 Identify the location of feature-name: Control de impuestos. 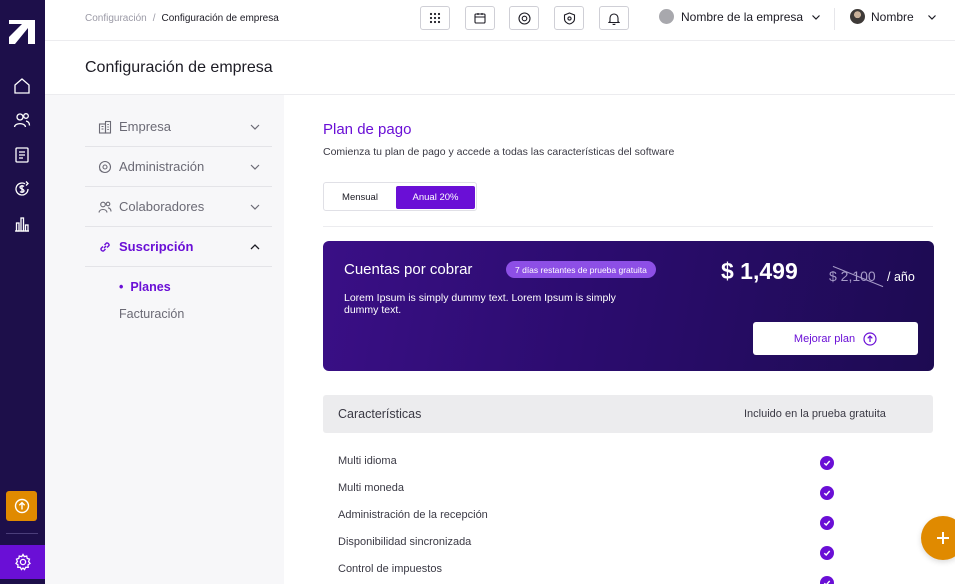
(390, 569).